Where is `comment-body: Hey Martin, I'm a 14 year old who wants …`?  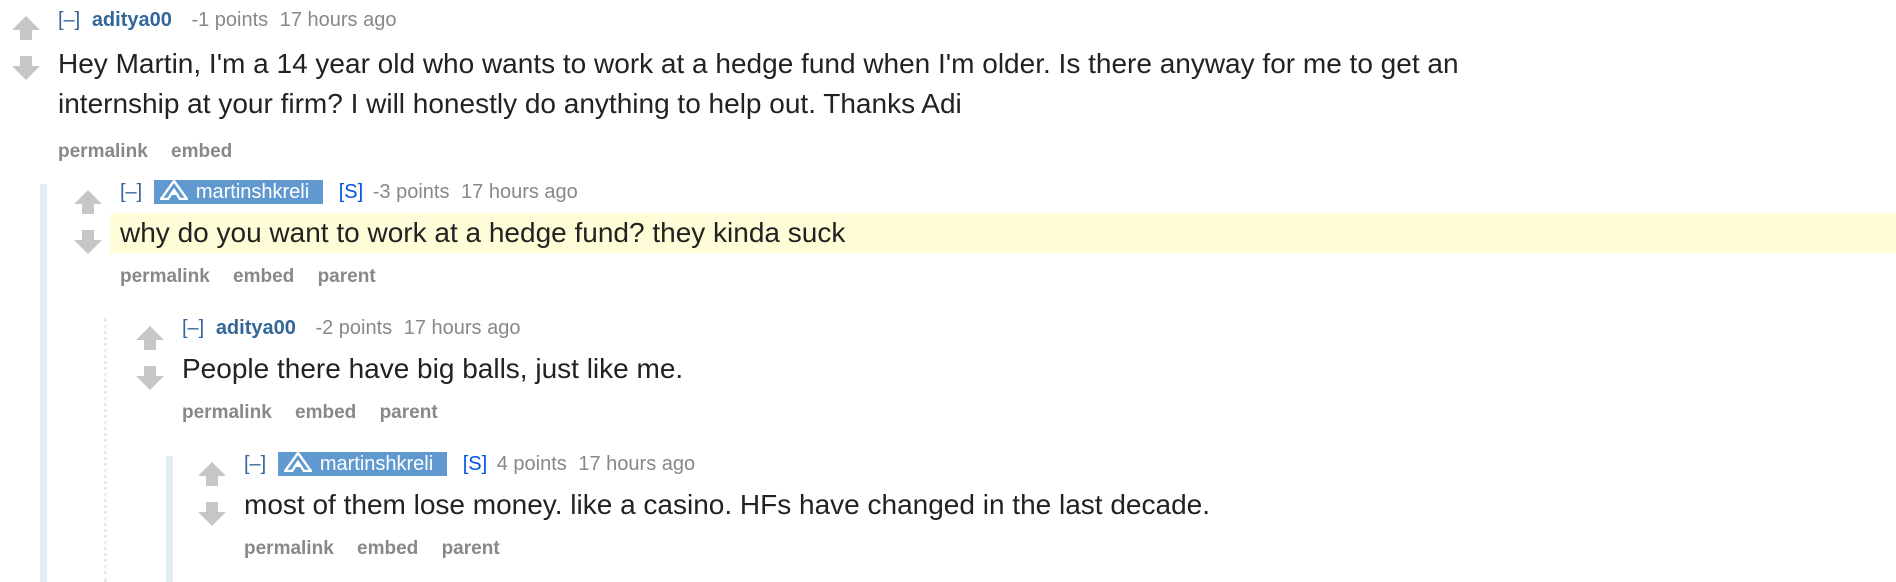
comment-body: Hey Martin, I'm a 14 year old who wants … is located at coordinates (977, 84).